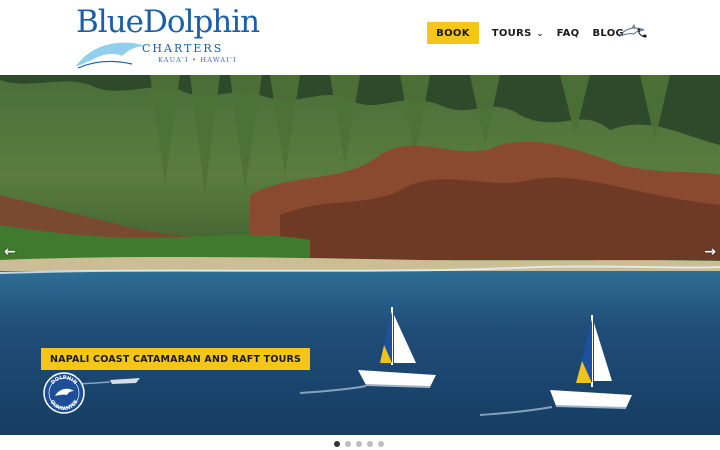 This screenshot has width=720, height=450. I want to click on book-button: BOOK, so click(453, 33).